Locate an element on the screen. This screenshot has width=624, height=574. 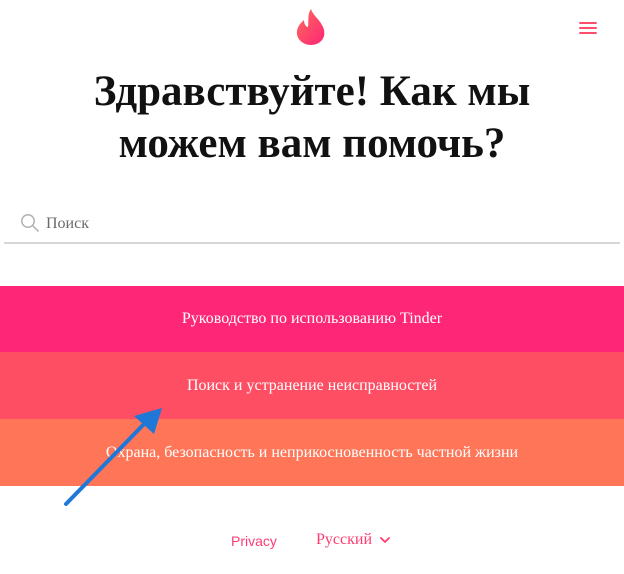
chevron-down-icon is located at coordinates (385, 540).